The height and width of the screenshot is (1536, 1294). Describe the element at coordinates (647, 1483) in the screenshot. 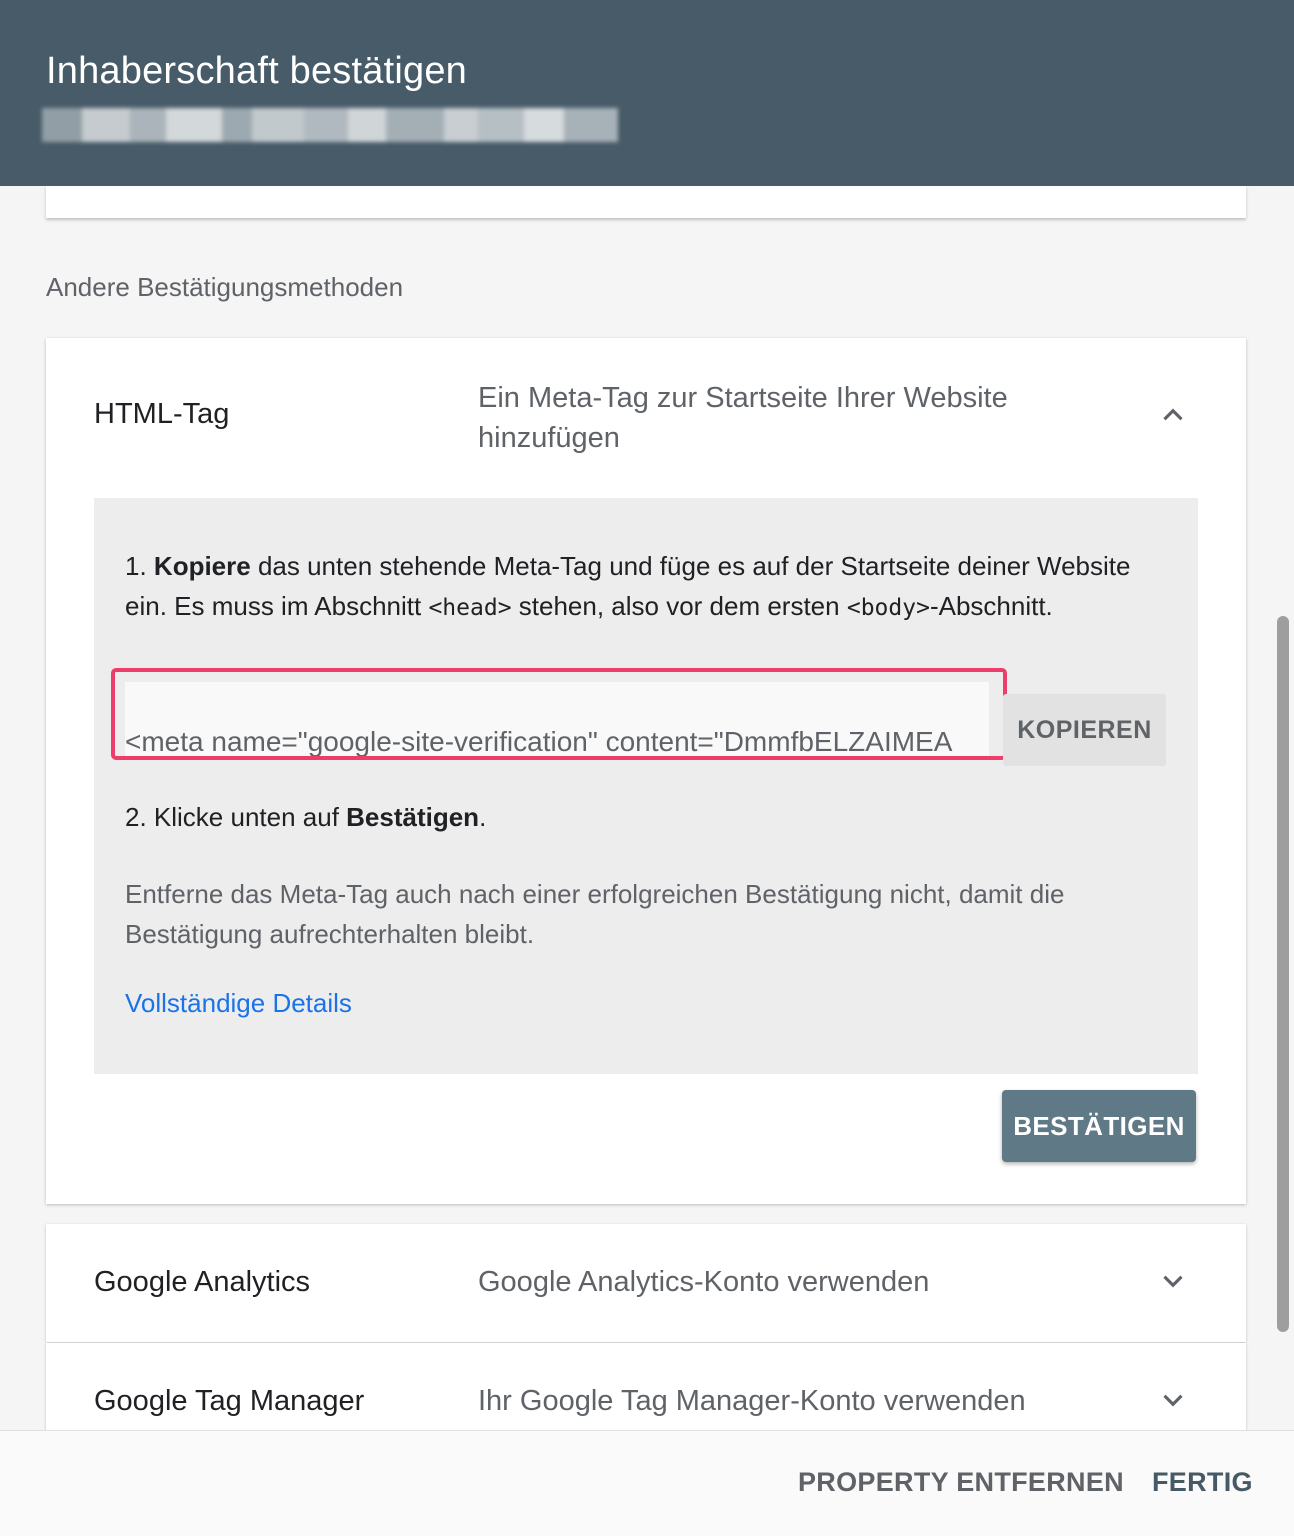

I see `dialog-footer: PROPERTY ENTFERNEN FERTIG` at that location.